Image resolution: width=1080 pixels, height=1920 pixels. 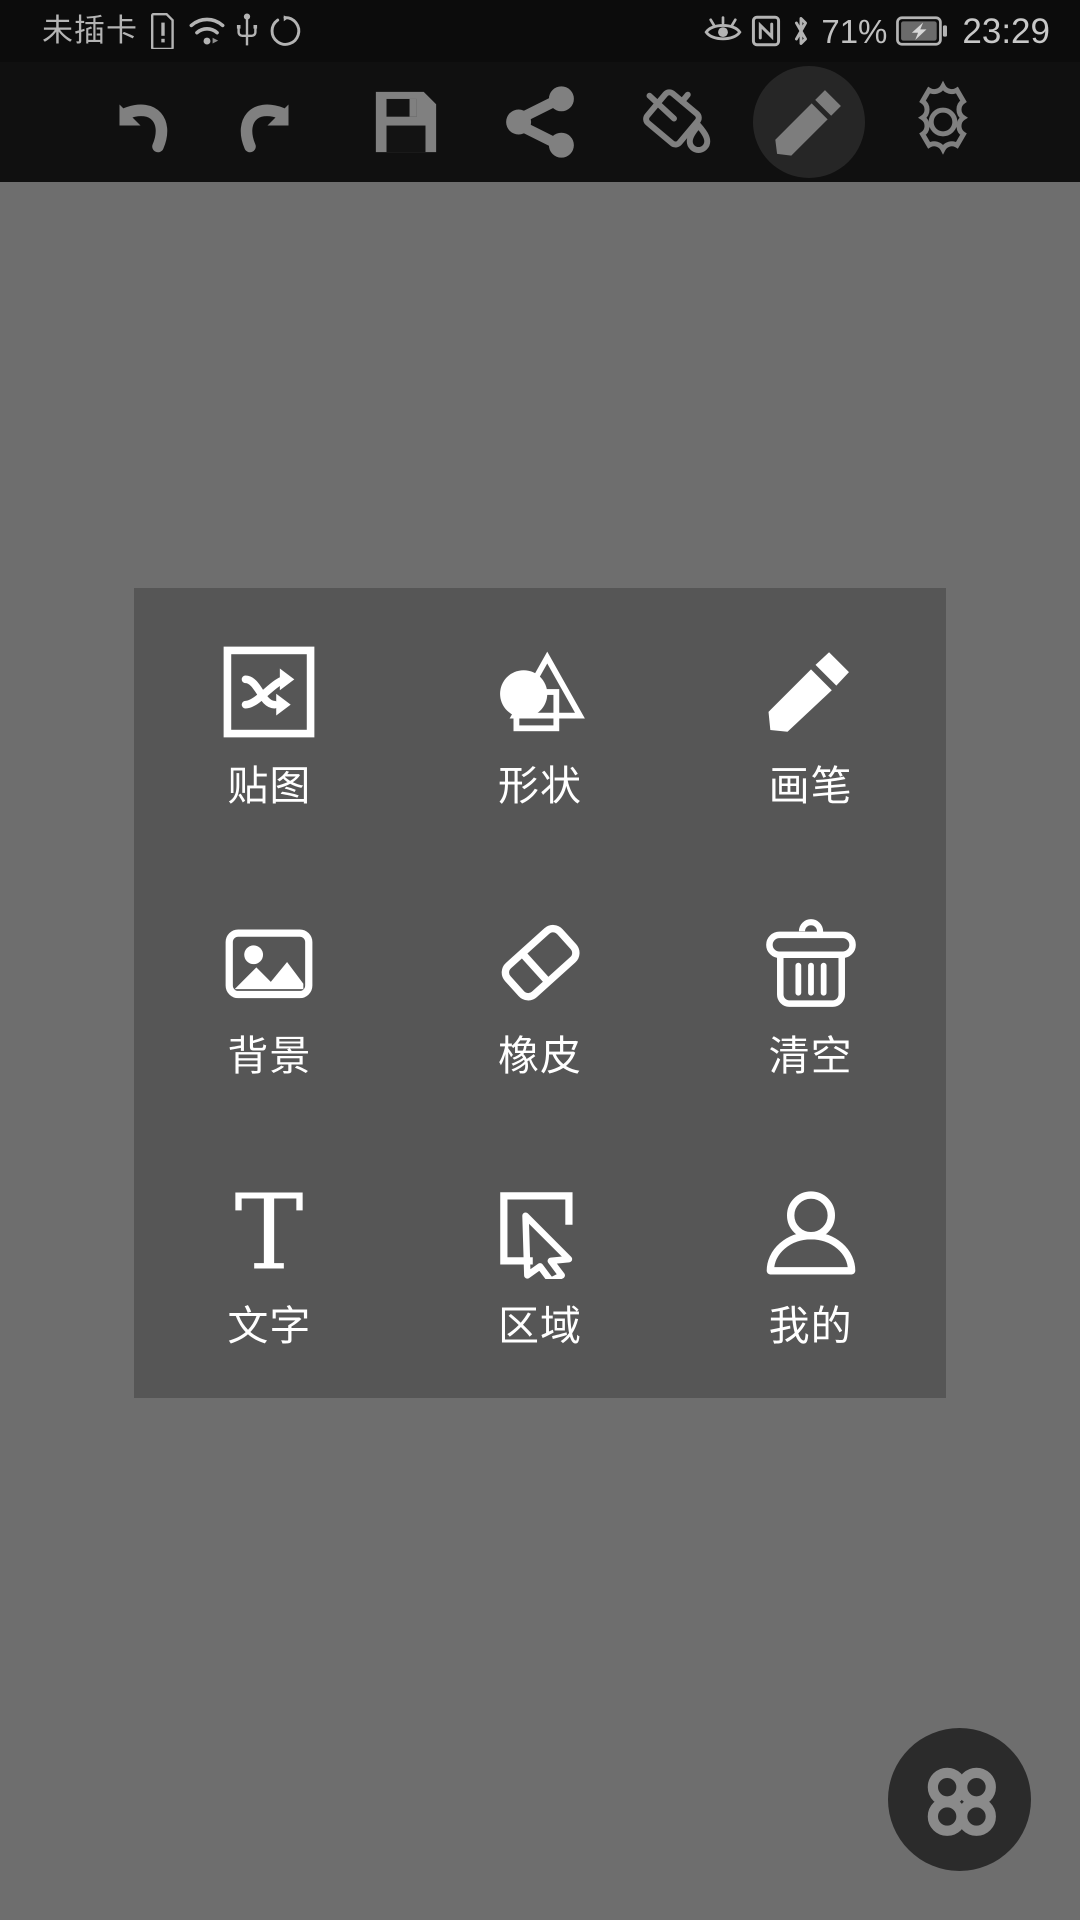 What do you see at coordinates (723, 28) in the screenshot?
I see `eye-comfort-icon` at bounding box center [723, 28].